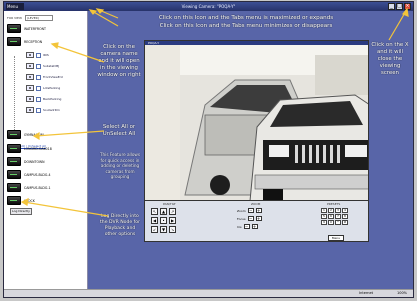 This screenshot has height=301, width=417. Describe the element at coordinates (402, 293) in the screenshot. I see `status-zoom: 100%` at that location.